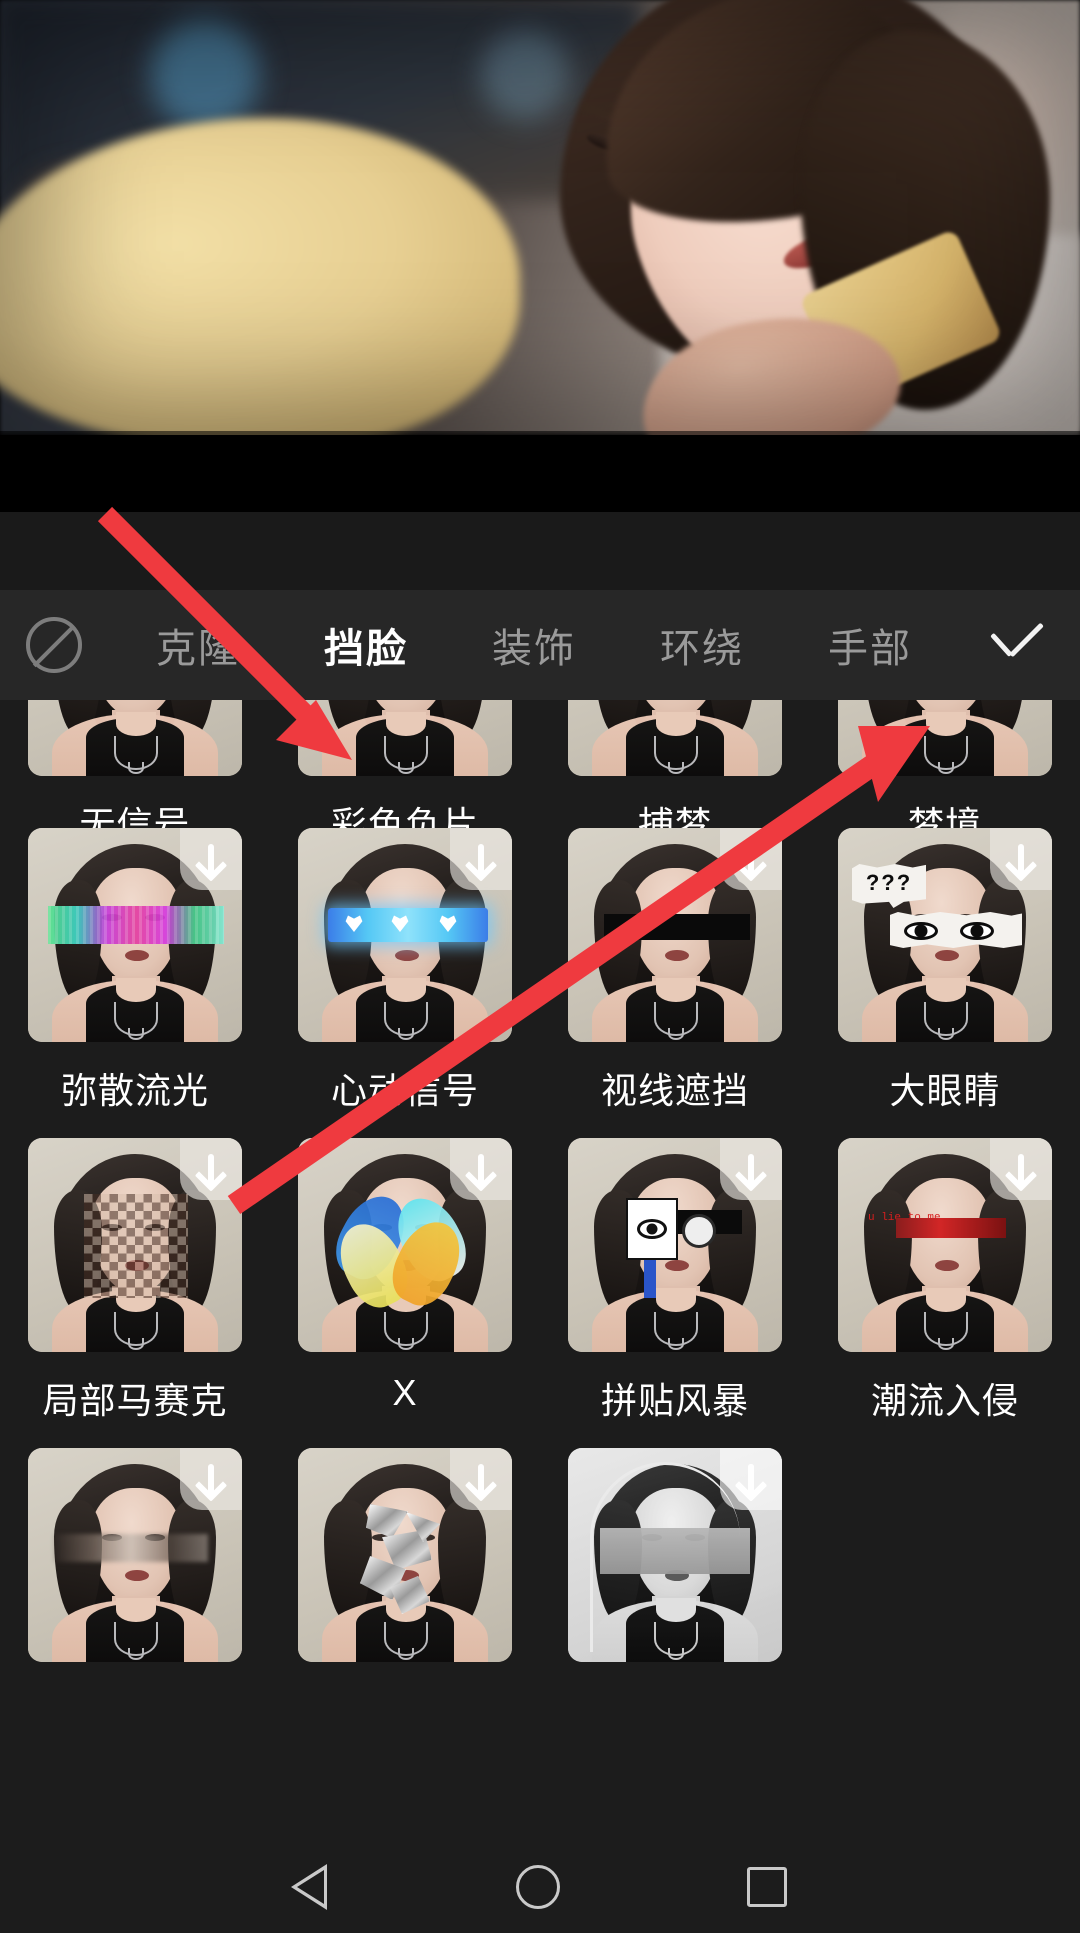 Image resolution: width=1080 pixels, height=1933 pixels. I want to click on panel-spacer, so click(540, 551).